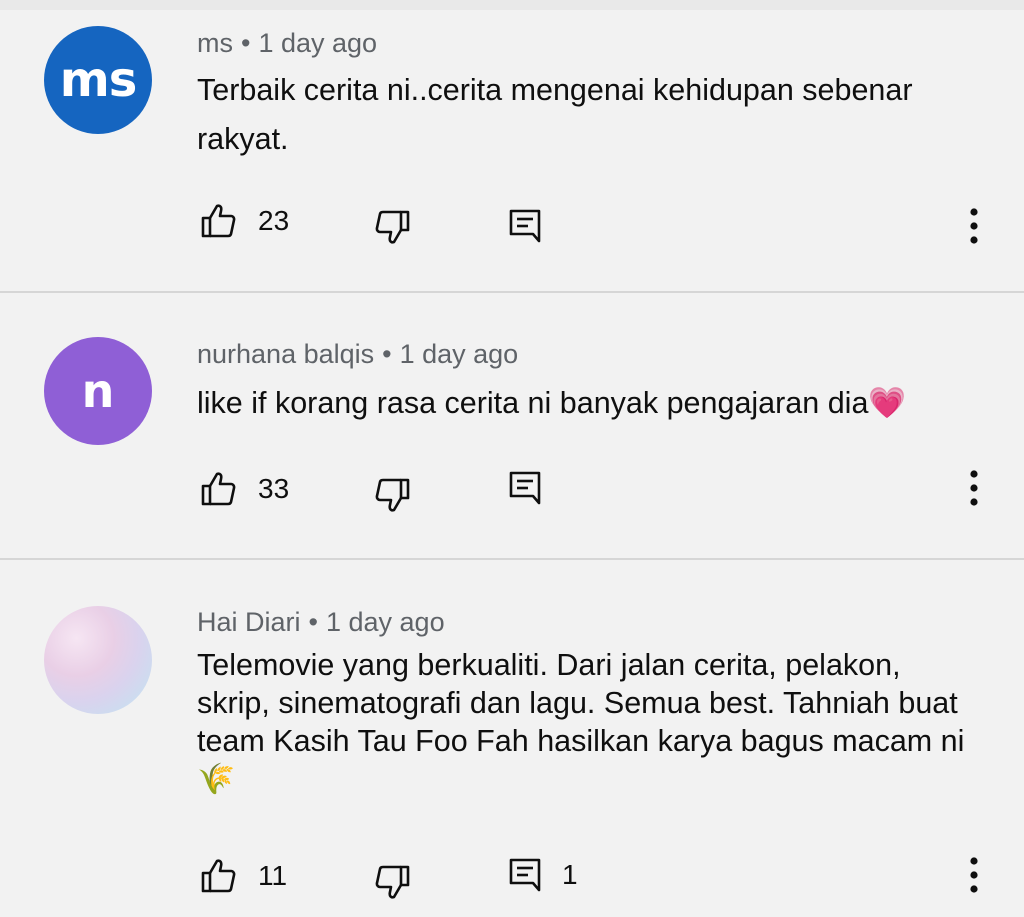 This screenshot has width=1024, height=917. Describe the element at coordinates (570, 874) in the screenshot. I see `reply-count: 1` at that location.